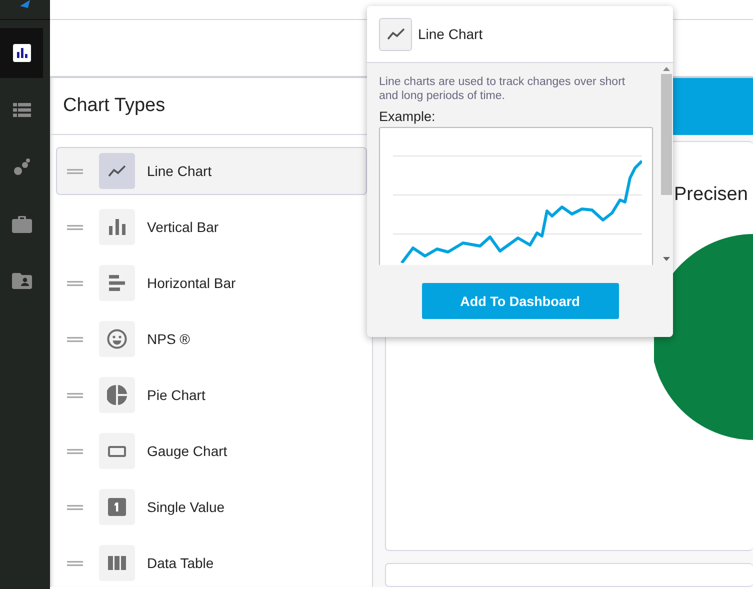 This screenshot has width=753, height=589. Describe the element at coordinates (666, 259) in the screenshot. I see `scroll-down-arrow-icon` at that location.